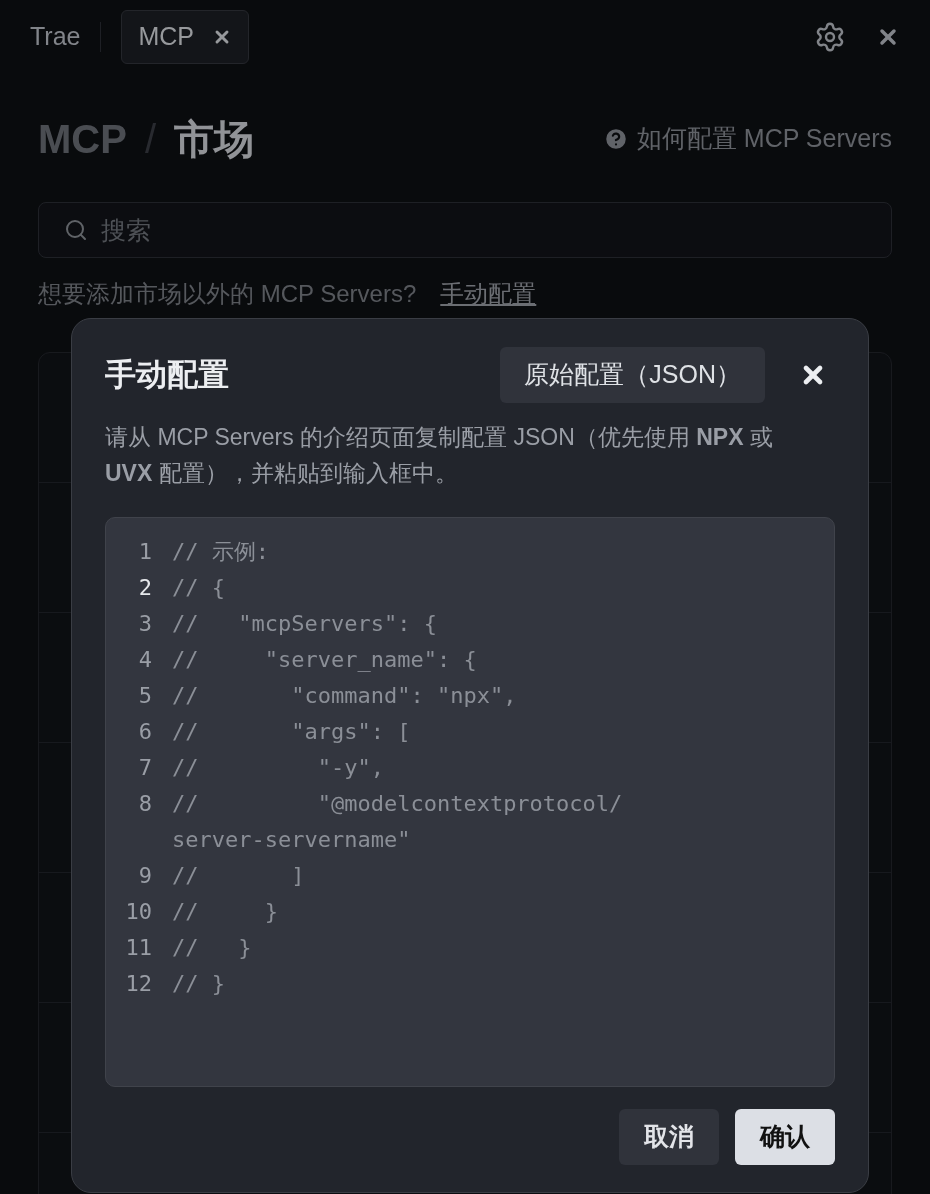  What do you see at coordinates (345, 696) in the screenshot?
I see `code-line: // "command": "npx",` at bounding box center [345, 696].